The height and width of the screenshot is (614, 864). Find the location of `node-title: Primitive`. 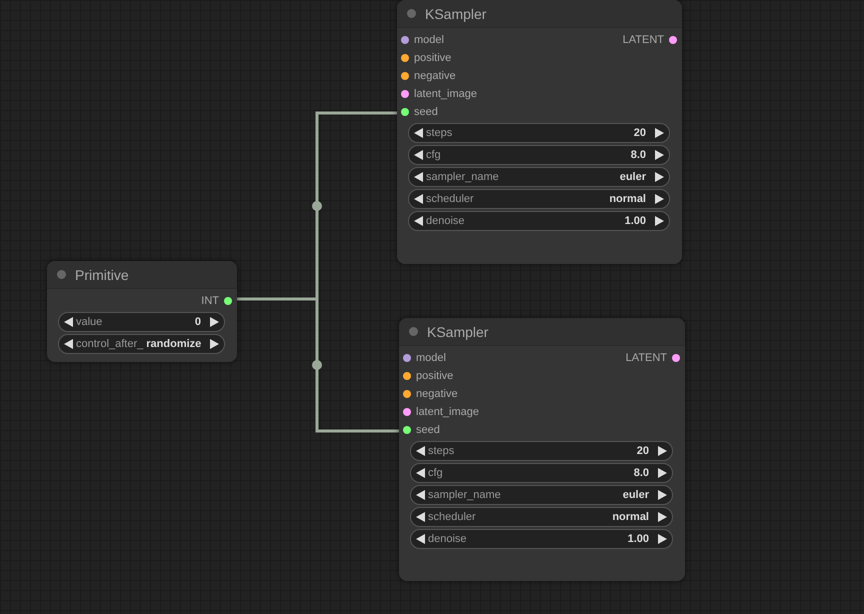

node-title: Primitive is located at coordinates (102, 274).